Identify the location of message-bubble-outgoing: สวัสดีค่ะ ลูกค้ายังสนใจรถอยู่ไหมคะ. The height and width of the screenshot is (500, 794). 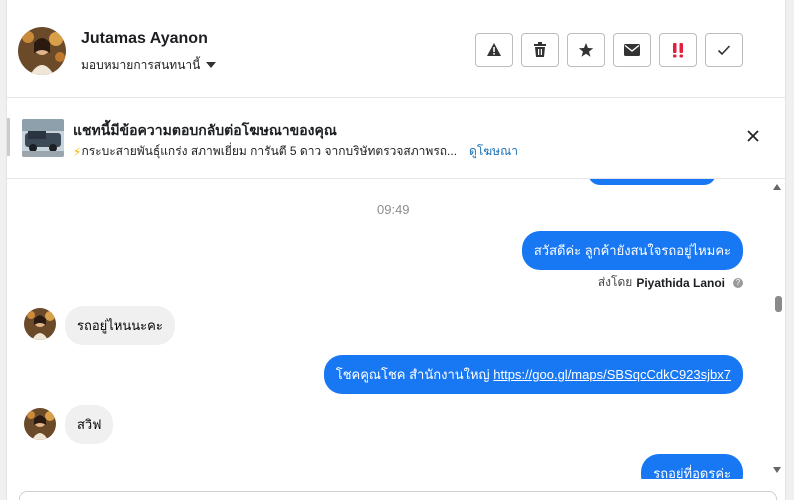
(632, 250).